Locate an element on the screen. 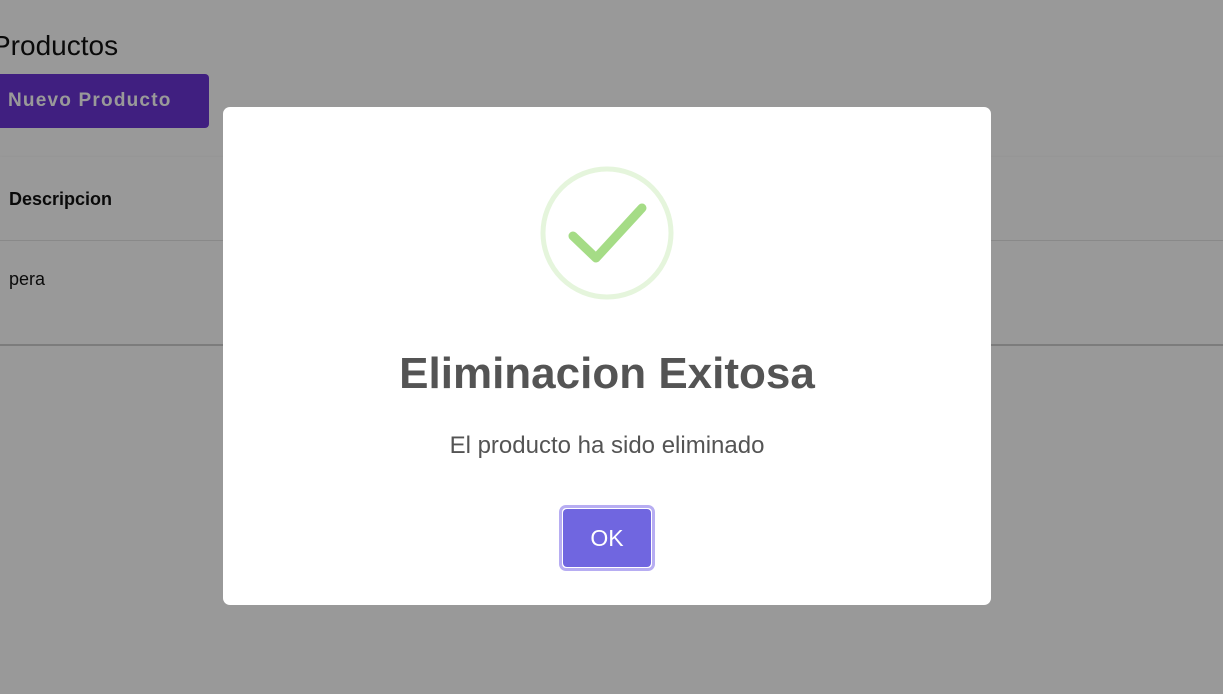 The height and width of the screenshot is (694, 1223). ok-button: OK is located at coordinates (607, 538).